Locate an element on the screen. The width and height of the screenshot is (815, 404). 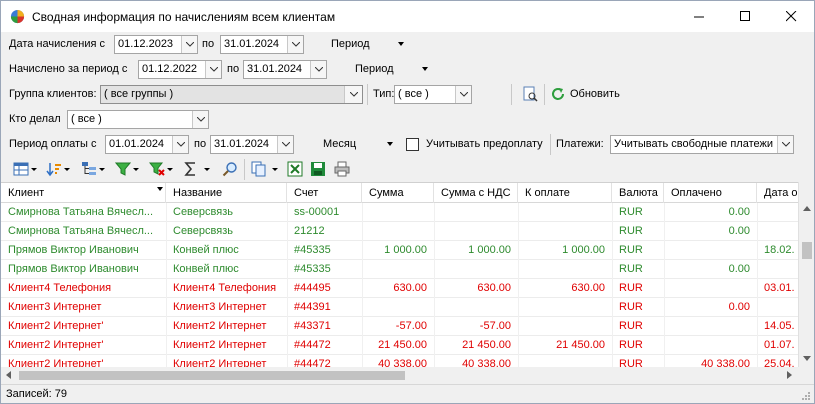
accrual-period-label: Период is located at coordinates (350, 44).